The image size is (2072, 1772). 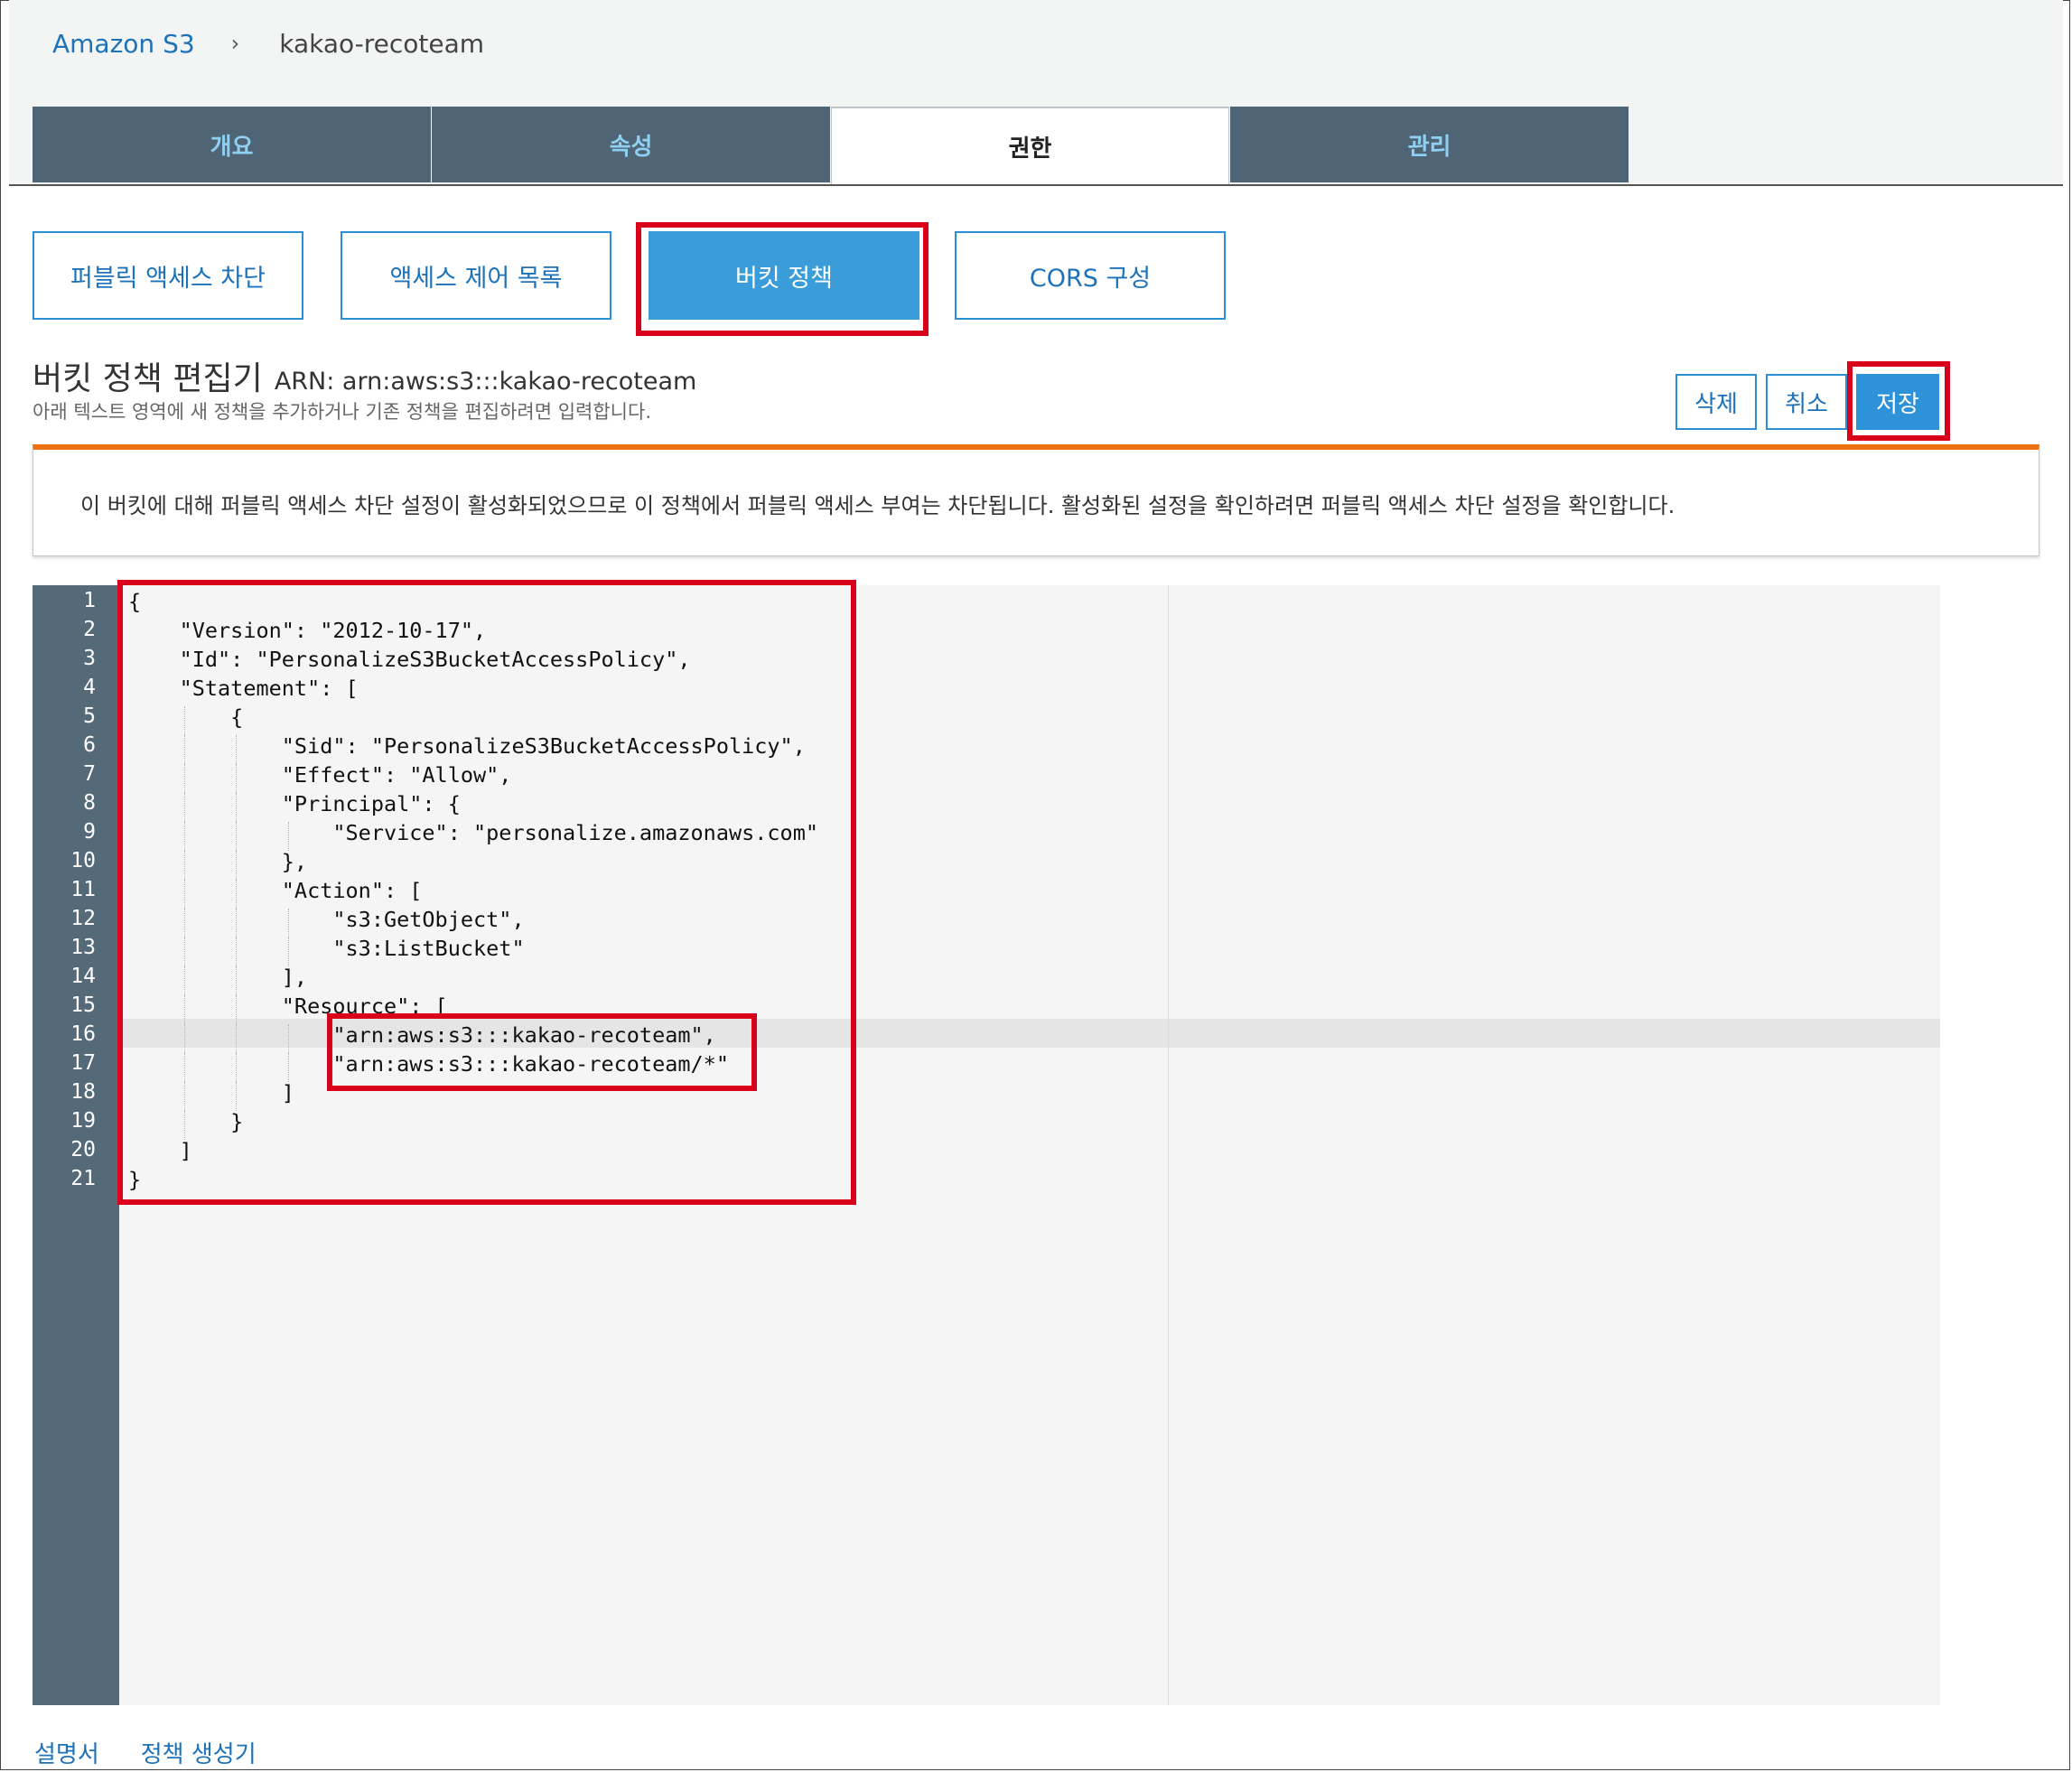 What do you see at coordinates (326, 948) in the screenshot?
I see `code-line: "s3:ListBucket"` at bounding box center [326, 948].